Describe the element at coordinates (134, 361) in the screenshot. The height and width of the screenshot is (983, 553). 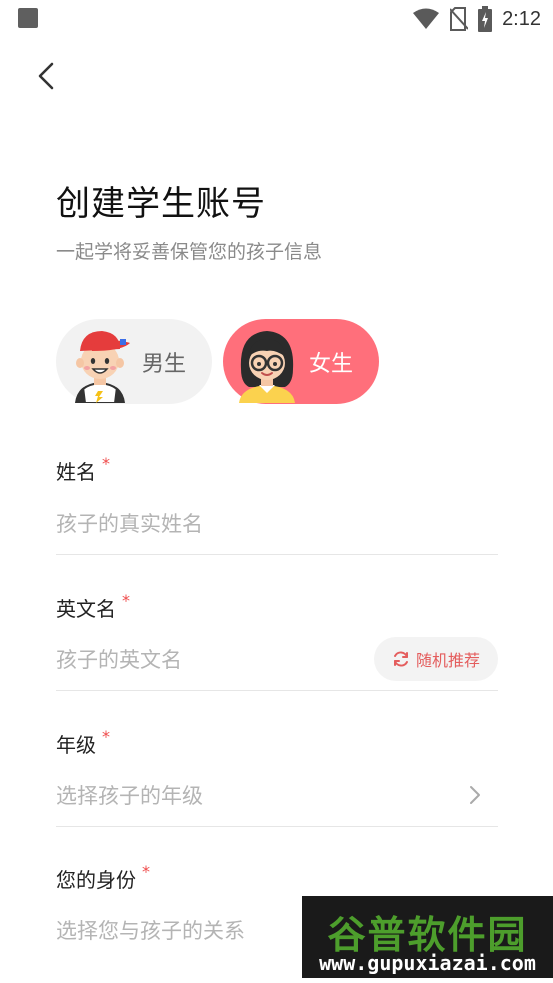
I see `gender-male-button: 男生` at that location.